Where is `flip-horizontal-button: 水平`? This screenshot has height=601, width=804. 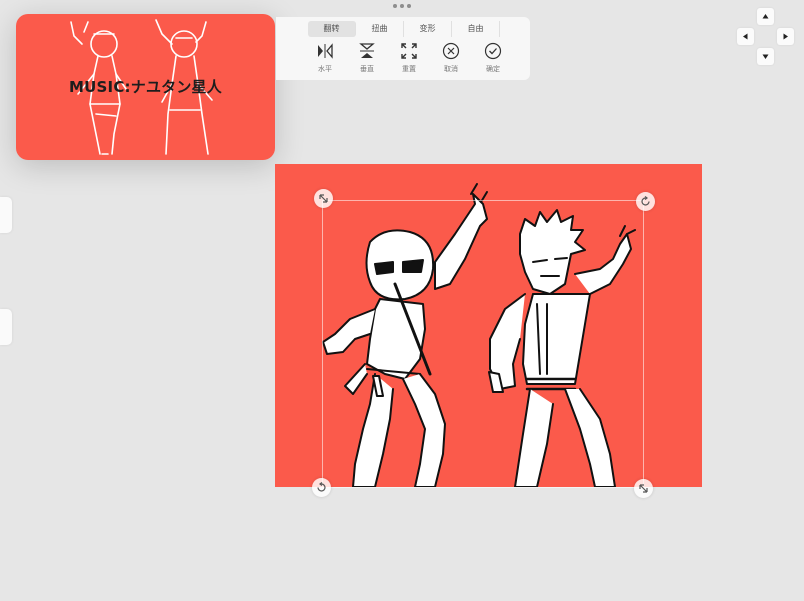 flip-horizontal-button: 水平 is located at coordinates (325, 58).